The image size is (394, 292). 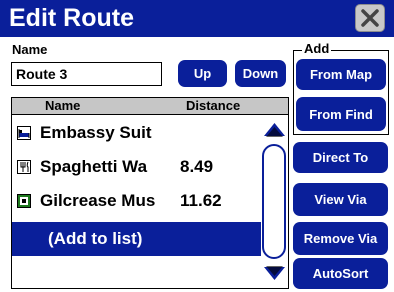 I want to click on from-map-button: From Map, so click(x=341, y=74).